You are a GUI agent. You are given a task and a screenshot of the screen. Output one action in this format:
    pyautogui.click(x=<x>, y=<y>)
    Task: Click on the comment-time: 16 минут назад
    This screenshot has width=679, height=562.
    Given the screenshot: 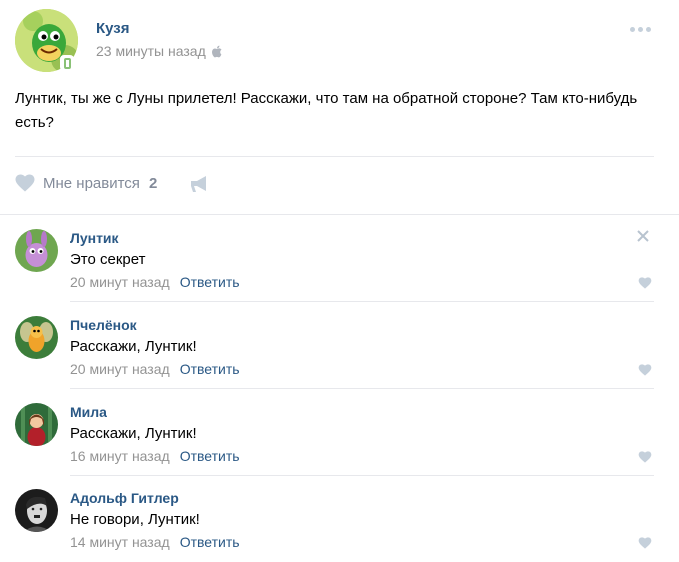 What is the action you would take?
    pyautogui.click(x=120, y=456)
    